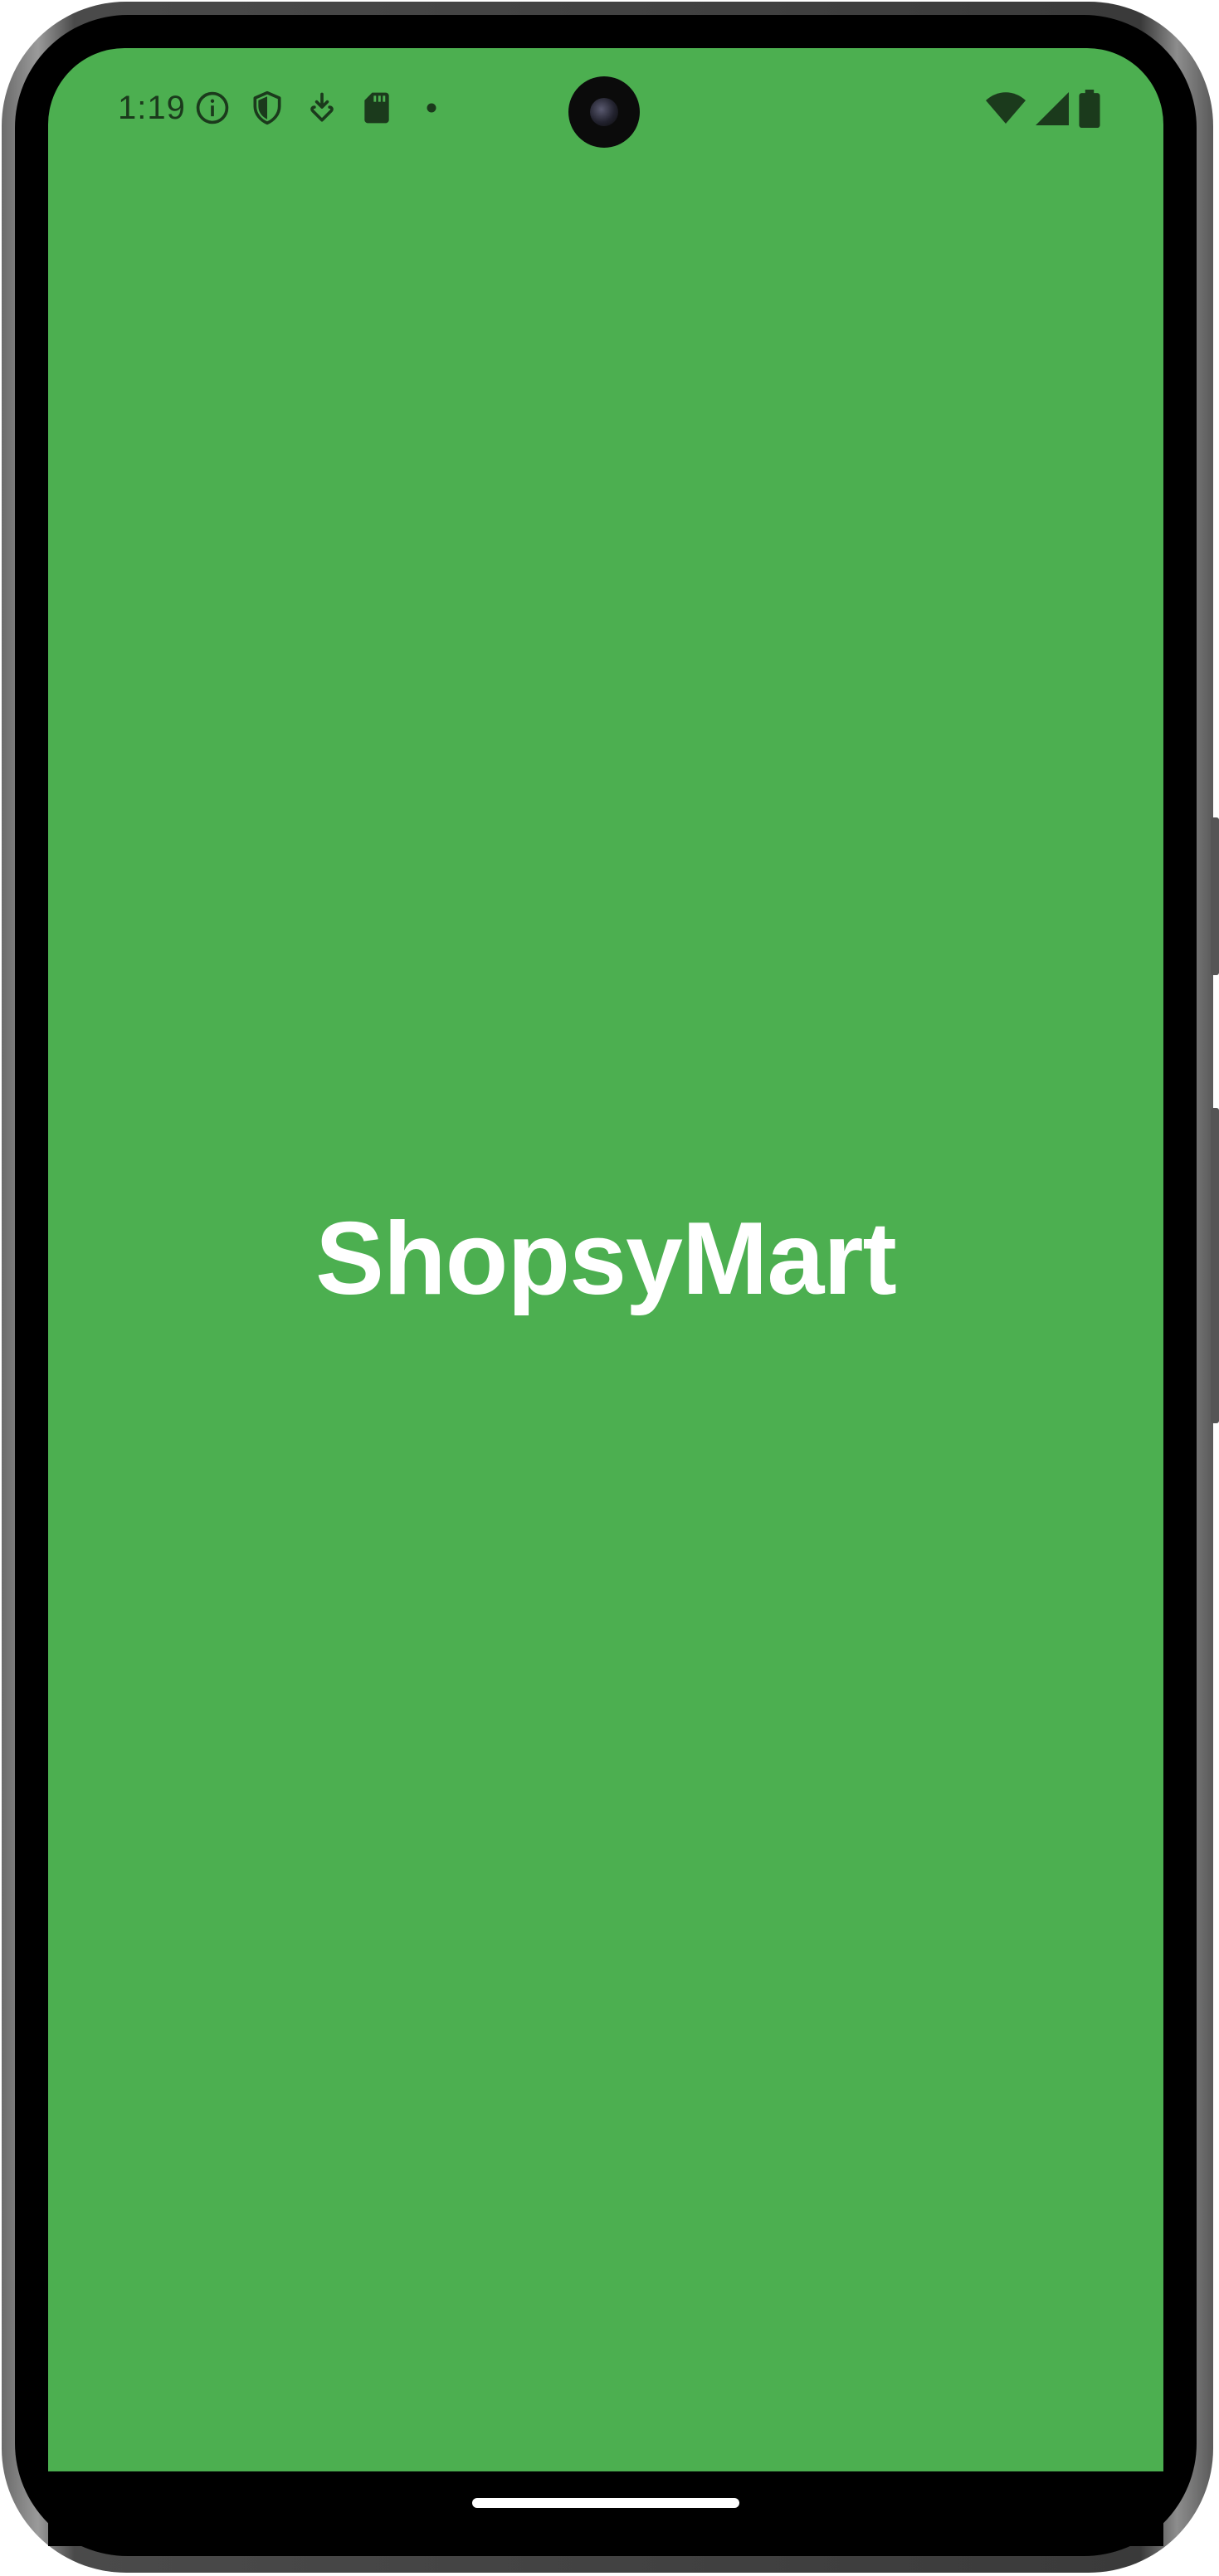 The image size is (1219, 2576). I want to click on download-icon, so click(322, 107).